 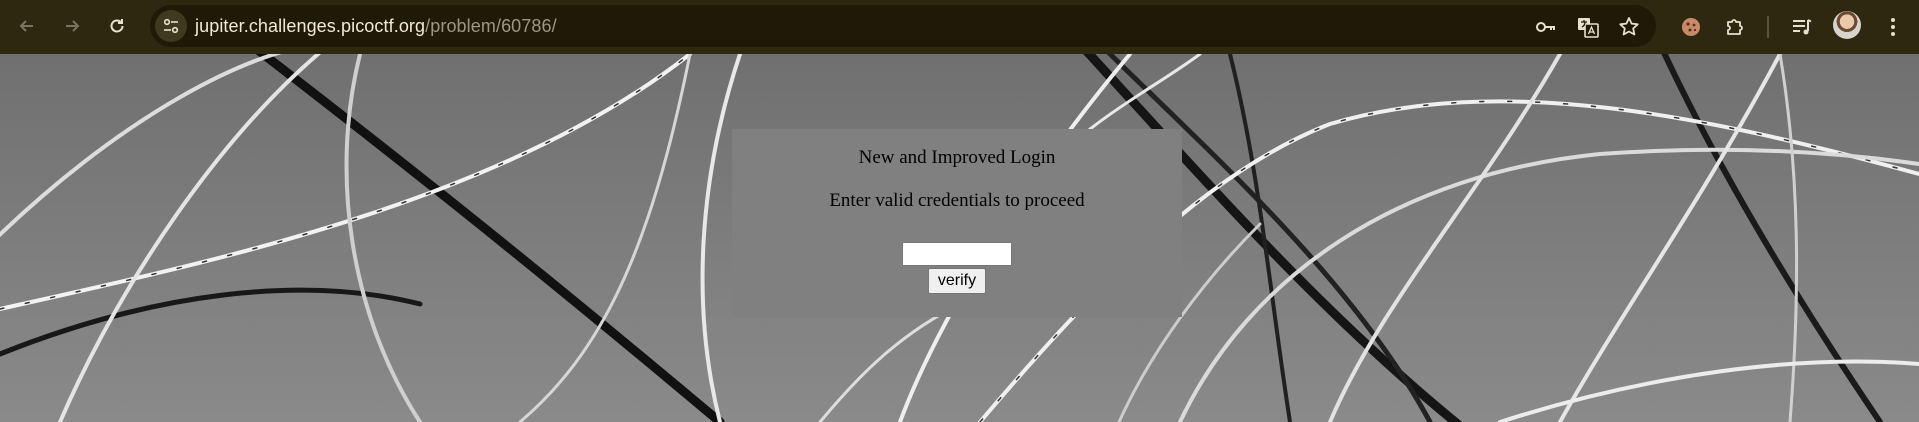 I want to click on star-icon, so click(x=1629, y=26).